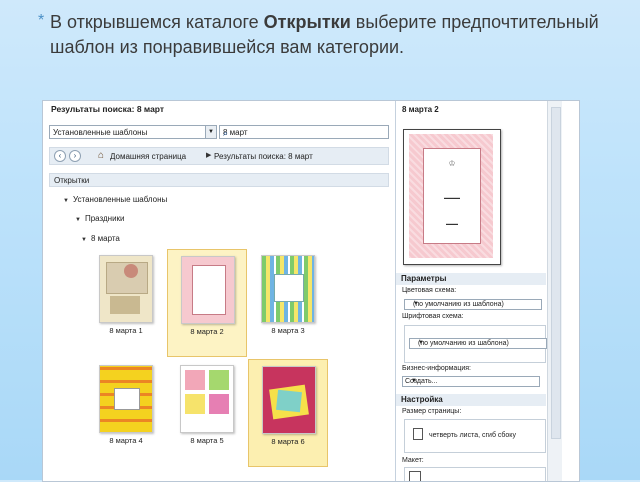  I want to click on template-caption-5: 8 марта 5, so click(207, 440).